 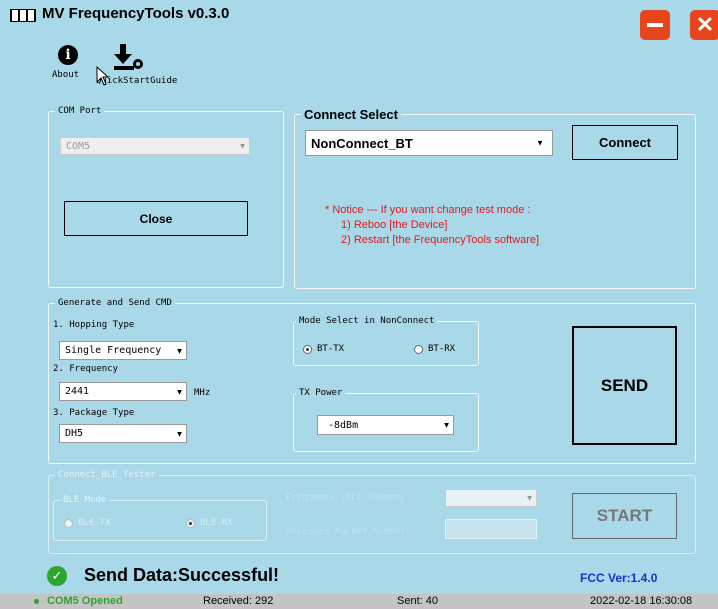 What do you see at coordinates (362, 143) in the screenshot?
I see `connect-mode-value: NonConnect_BT` at bounding box center [362, 143].